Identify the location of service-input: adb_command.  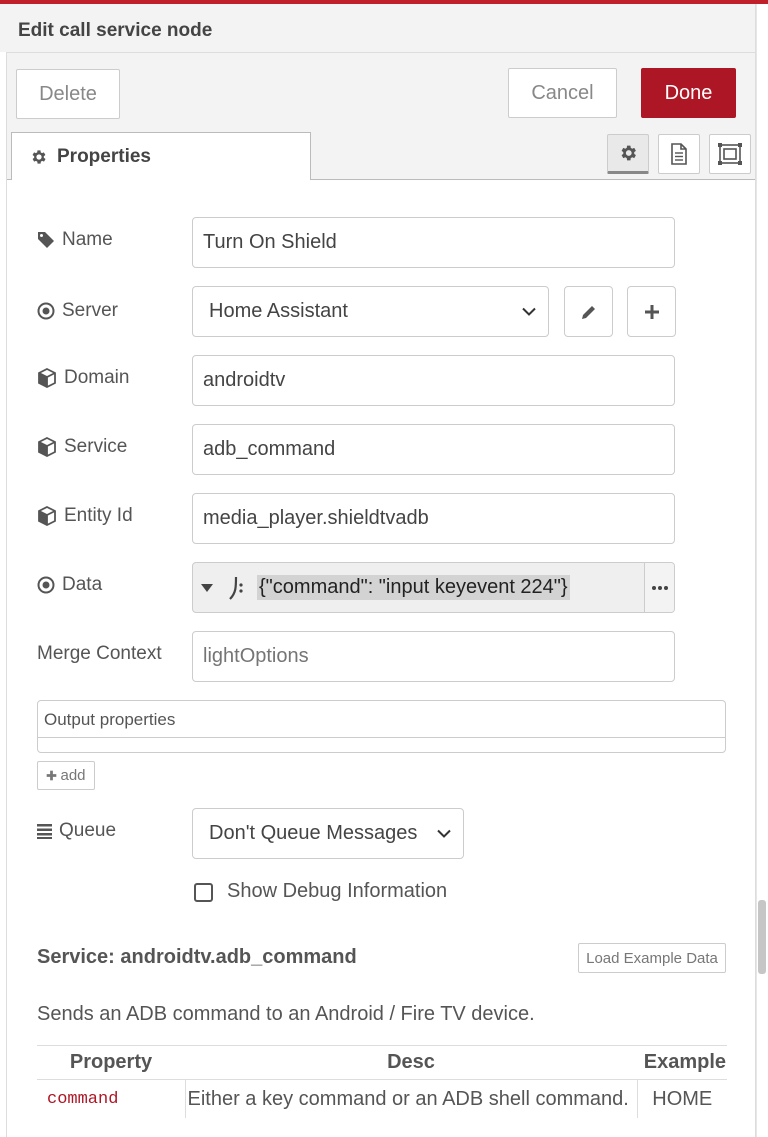
(433, 449).